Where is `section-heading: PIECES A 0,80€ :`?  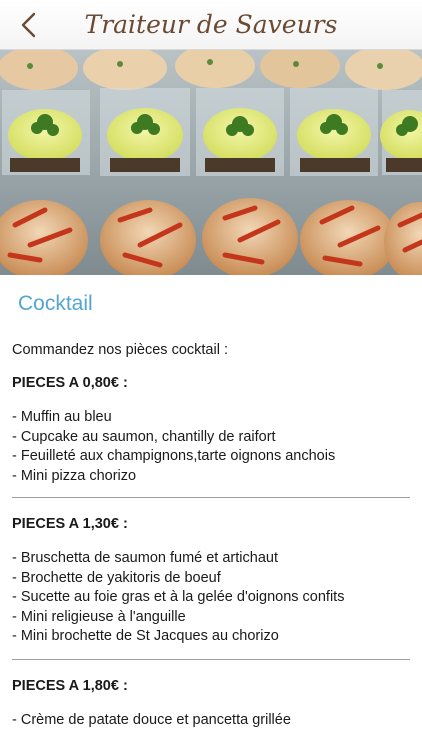 section-heading: PIECES A 0,80€ : is located at coordinates (70, 383).